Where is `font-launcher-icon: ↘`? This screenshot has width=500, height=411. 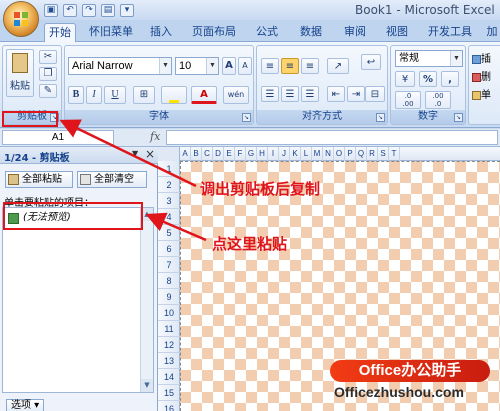 font-launcher-icon: ↘ is located at coordinates (246, 117).